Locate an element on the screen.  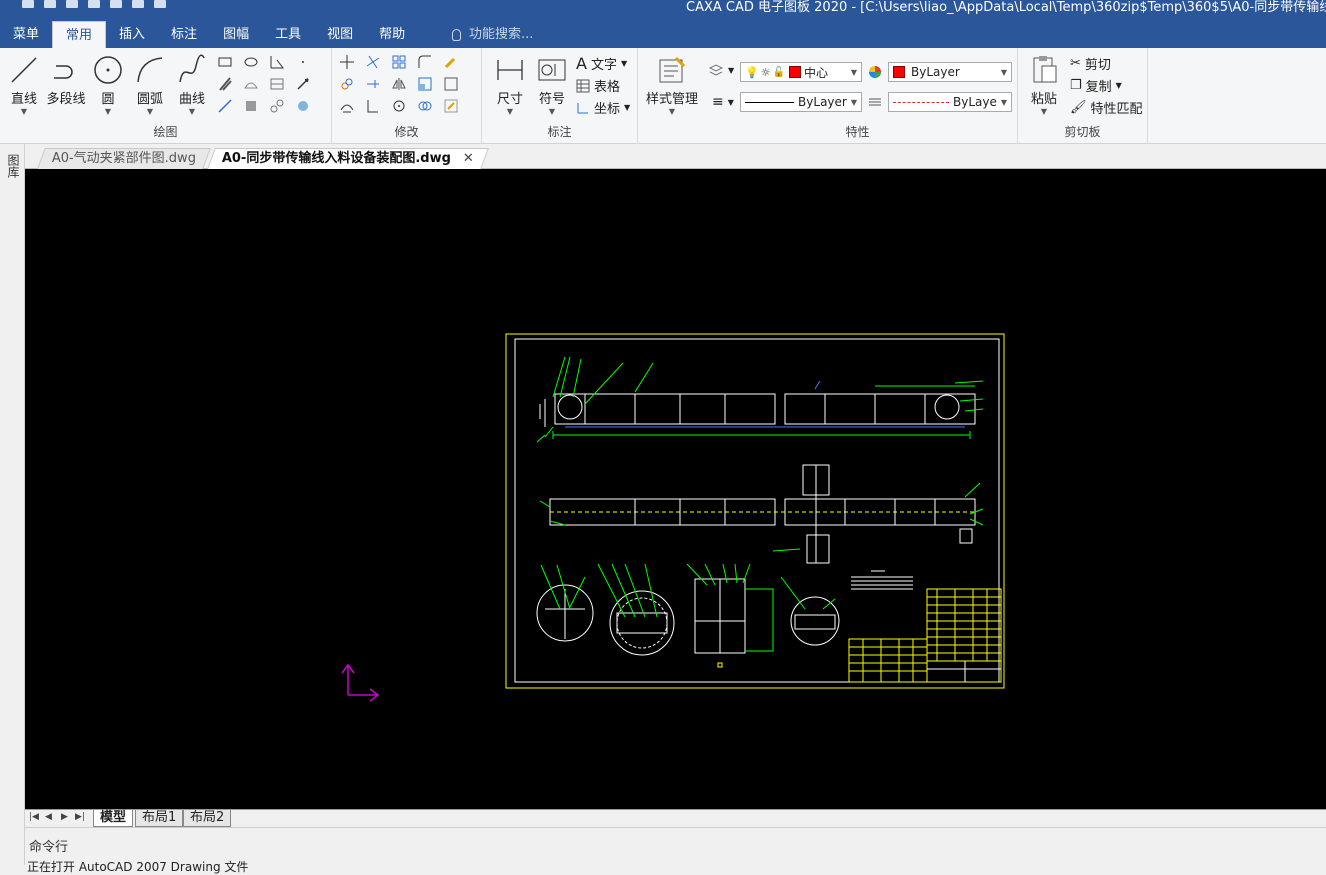
next-layout-icon: ▶ is located at coordinates (64, 817).